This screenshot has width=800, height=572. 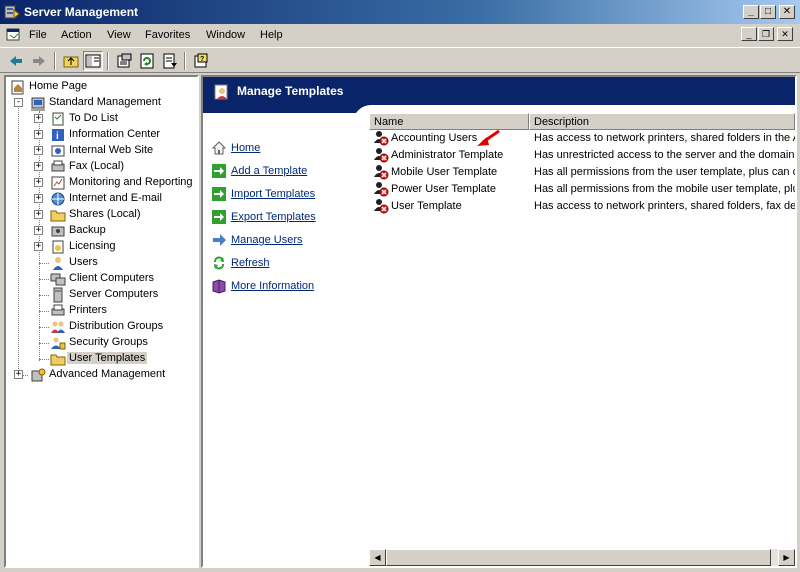 What do you see at coordinates (111, 150) in the screenshot?
I see `tree-item-label: Internal Web Site` at bounding box center [111, 150].